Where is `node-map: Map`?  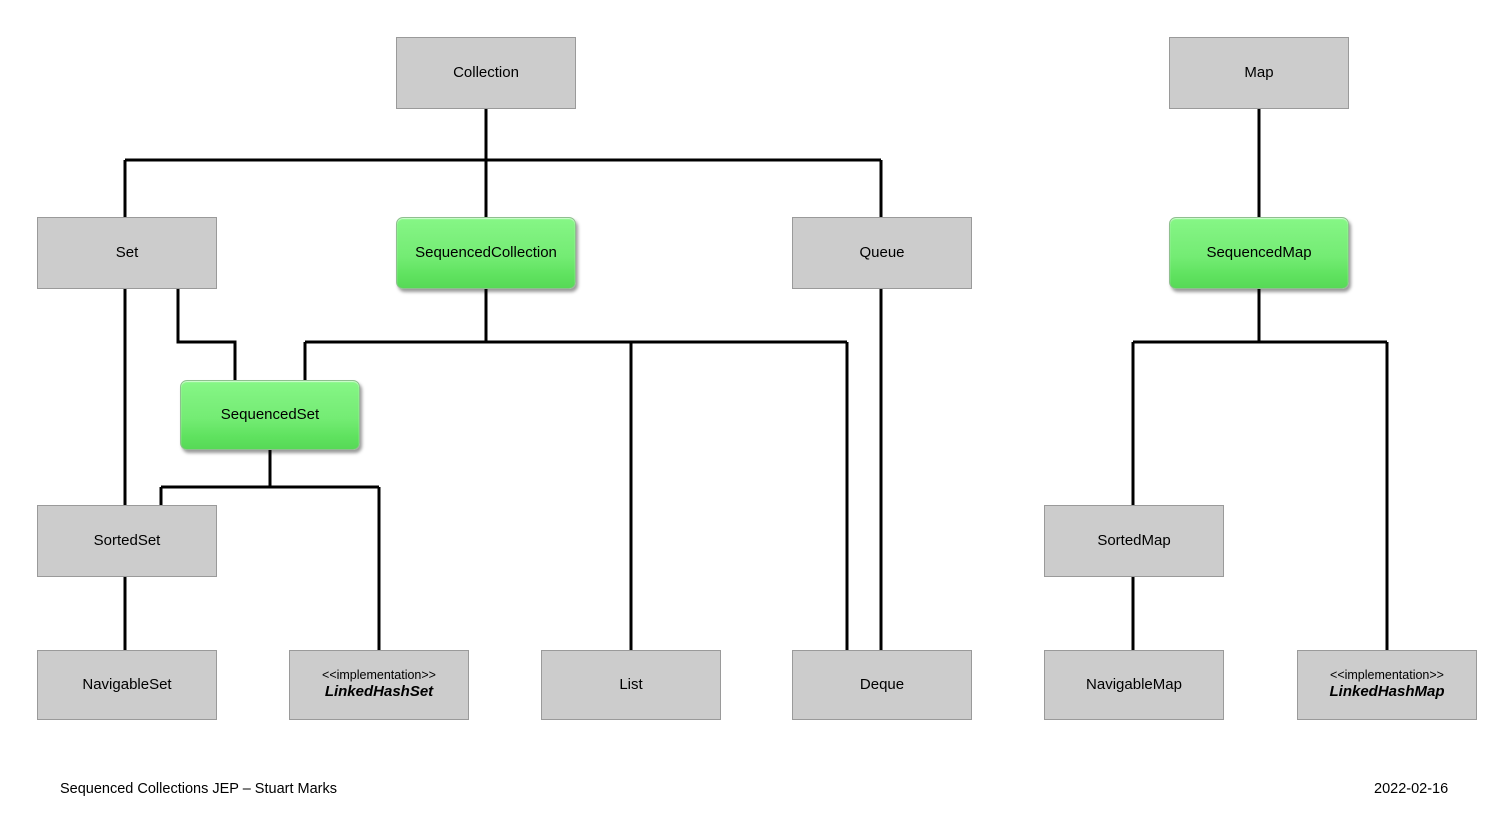
node-map: Map is located at coordinates (1259, 73).